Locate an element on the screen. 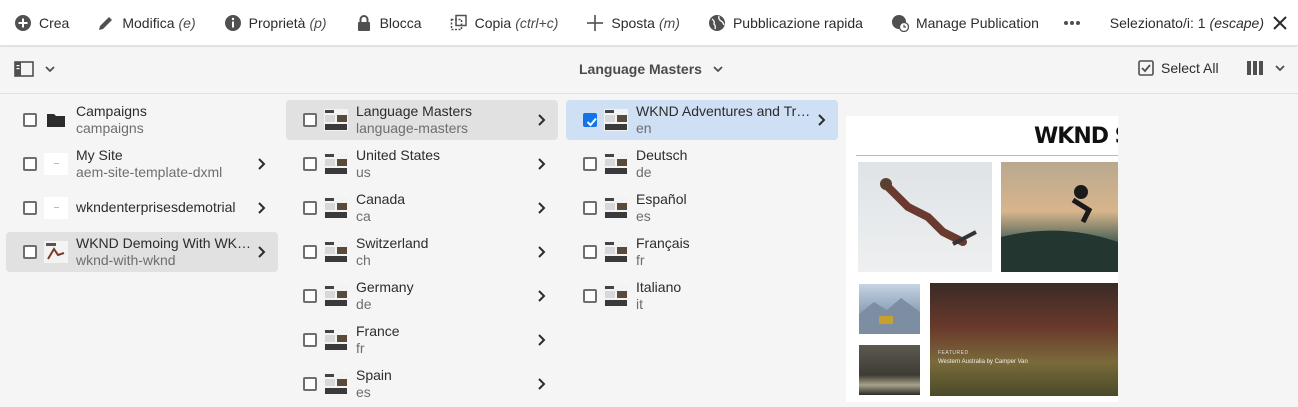  list-item: France fr is located at coordinates (422, 340).